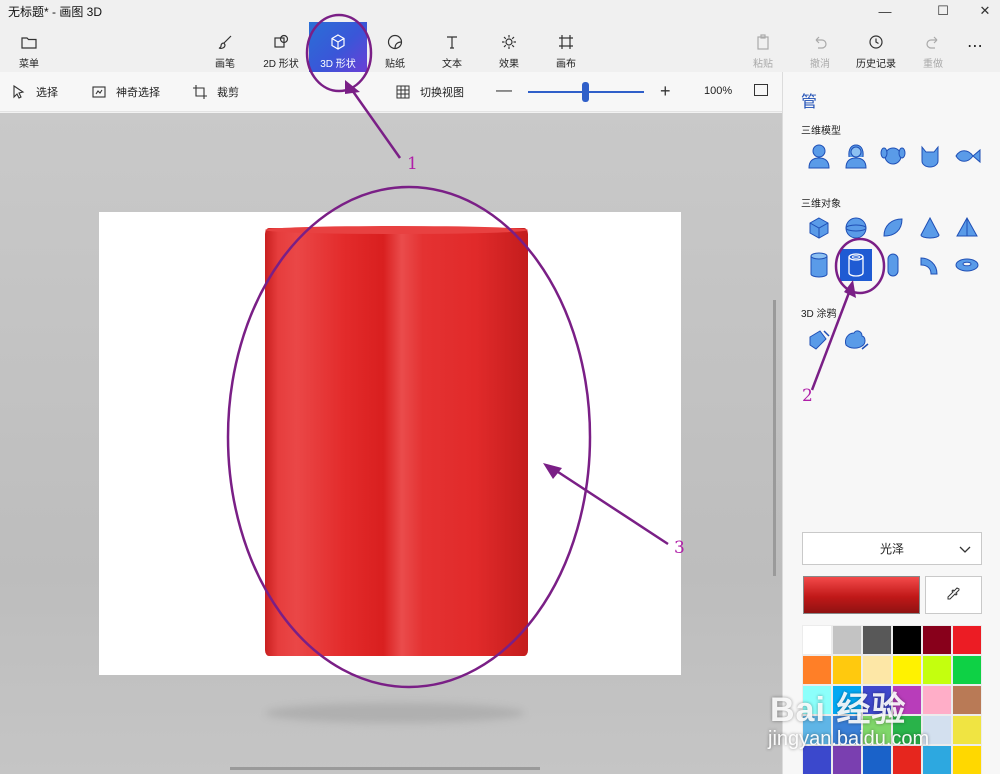  Describe the element at coordinates (856, 156) in the screenshot. I see `woman-model-icon` at that location.